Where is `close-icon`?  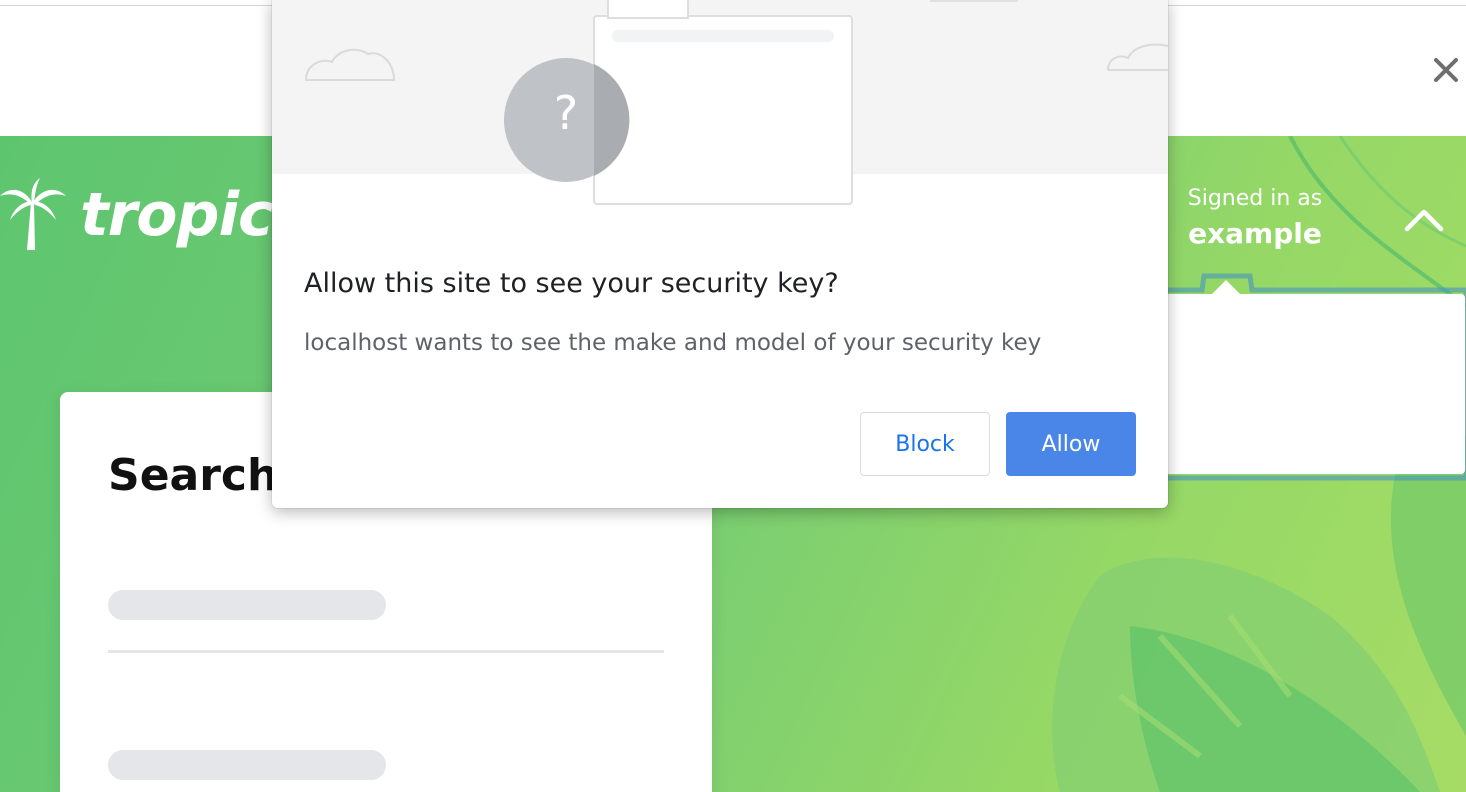
close-icon is located at coordinates (1446, 70).